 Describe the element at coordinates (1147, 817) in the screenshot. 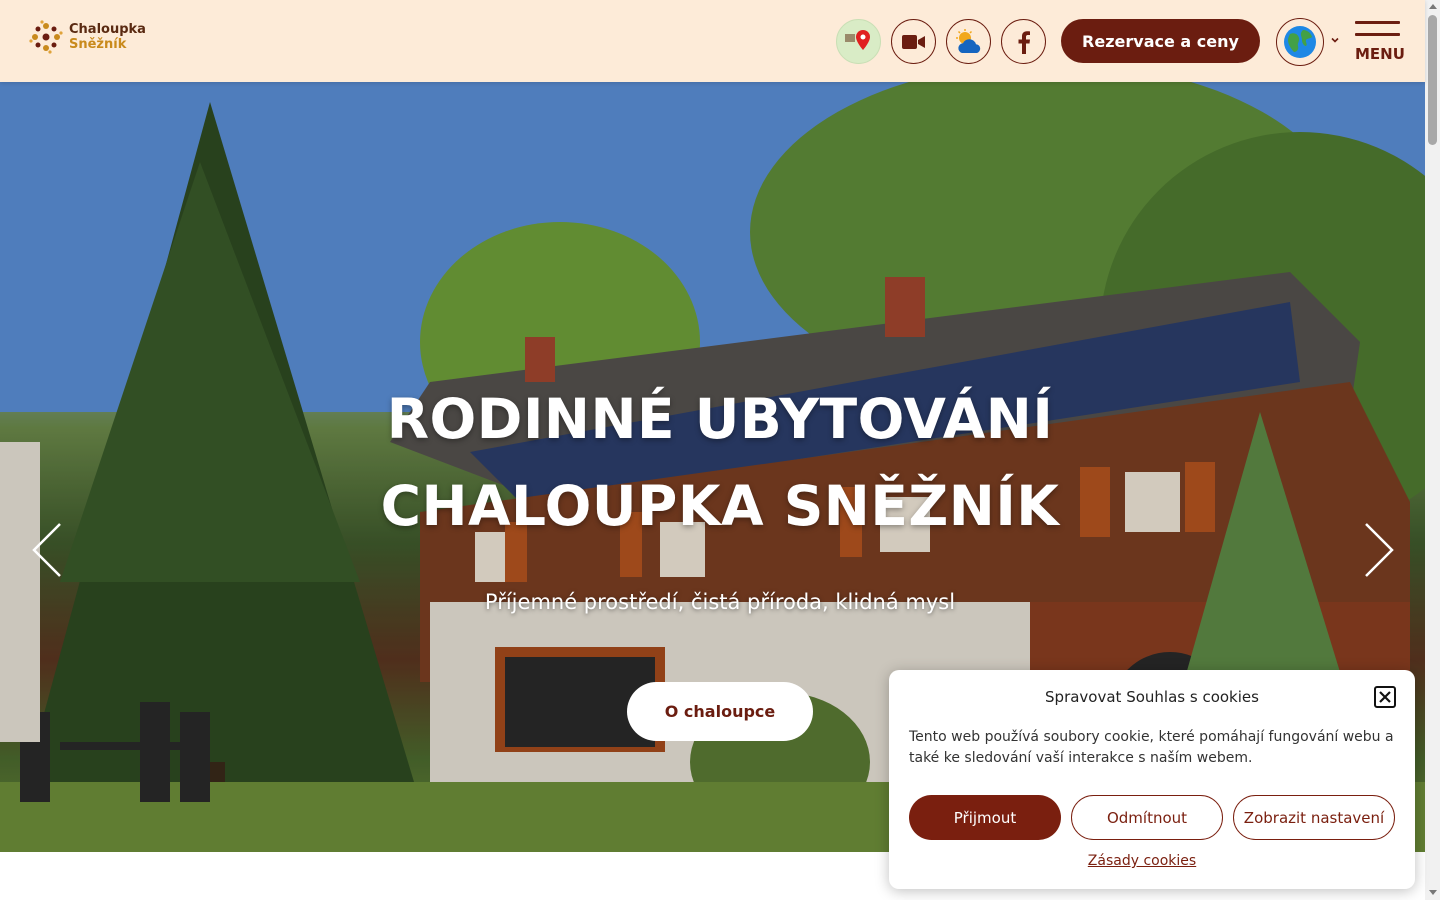

I see `cookie-deny-button: Odmítnout` at that location.